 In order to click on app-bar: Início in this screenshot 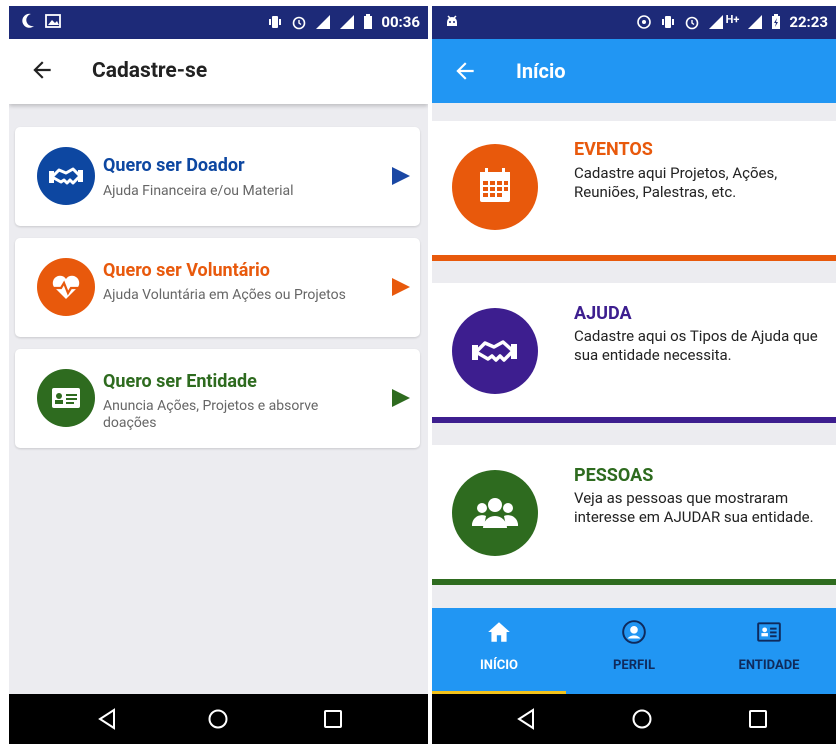, I will do `click(634, 71)`.